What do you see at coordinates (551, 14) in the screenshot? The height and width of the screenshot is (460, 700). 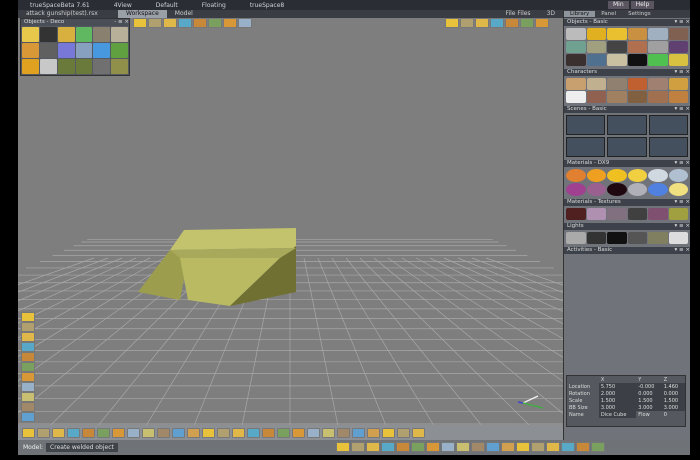 I see `view-mode-3d: 3D` at bounding box center [551, 14].